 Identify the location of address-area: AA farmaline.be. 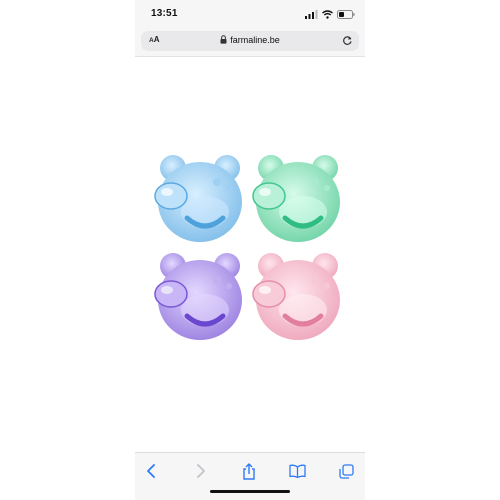
(250, 42).